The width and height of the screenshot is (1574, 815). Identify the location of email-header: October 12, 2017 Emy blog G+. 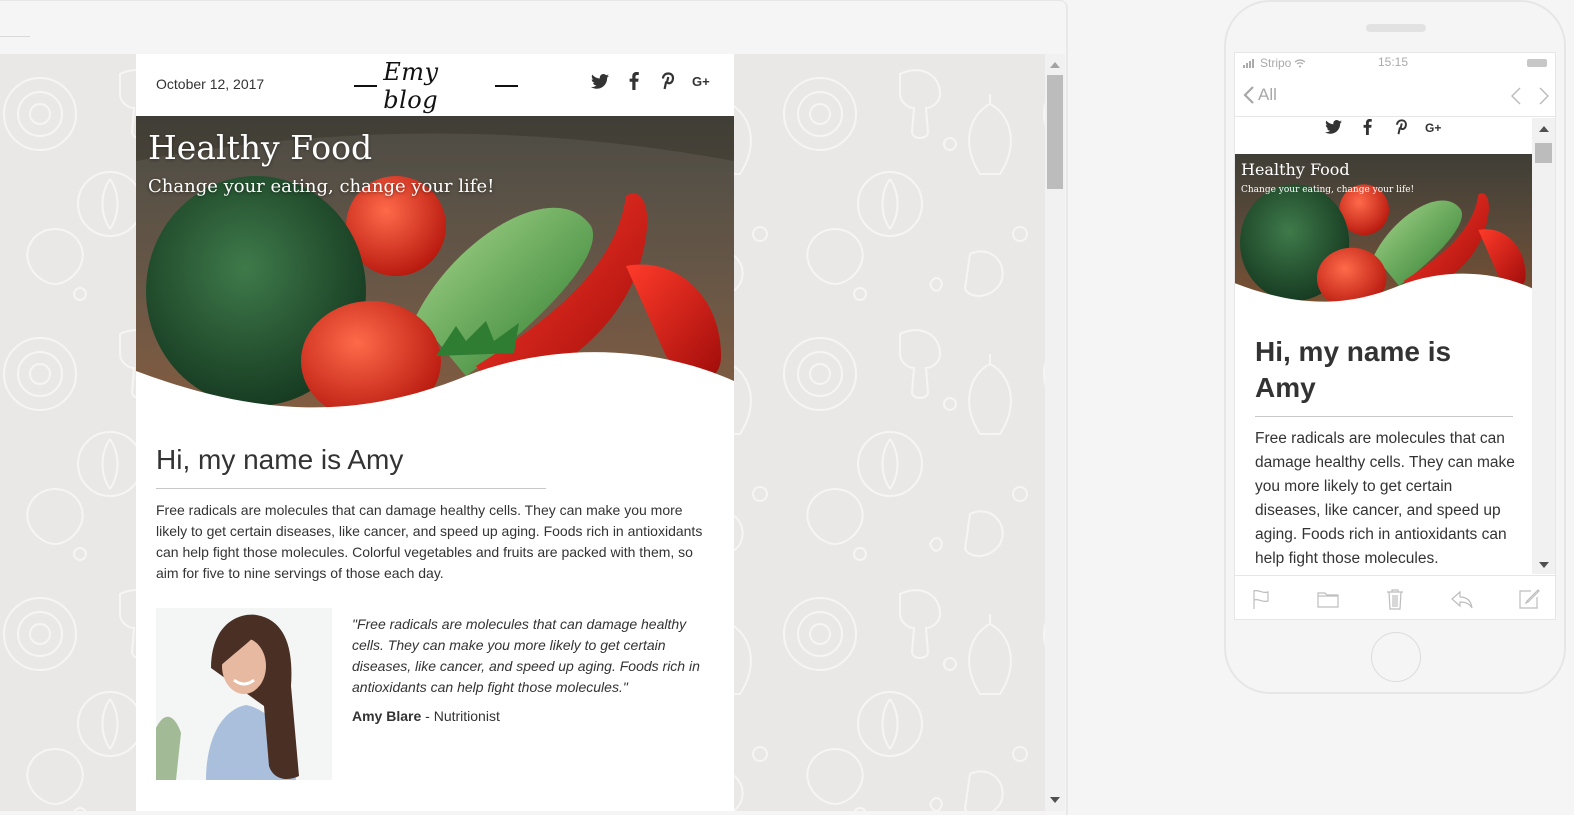
(435, 85).